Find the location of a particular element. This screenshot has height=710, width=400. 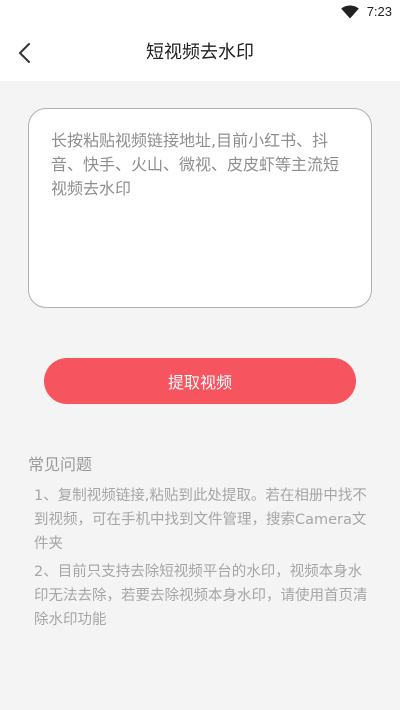

app-bar: 短视频去水印 is located at coordinates (200, 53).